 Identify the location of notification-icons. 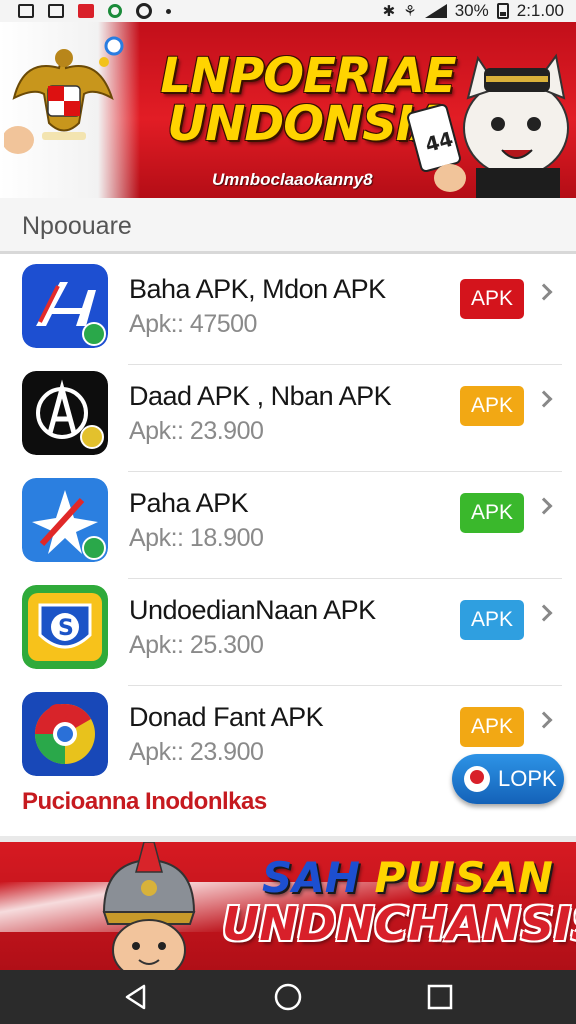
(94, 11).